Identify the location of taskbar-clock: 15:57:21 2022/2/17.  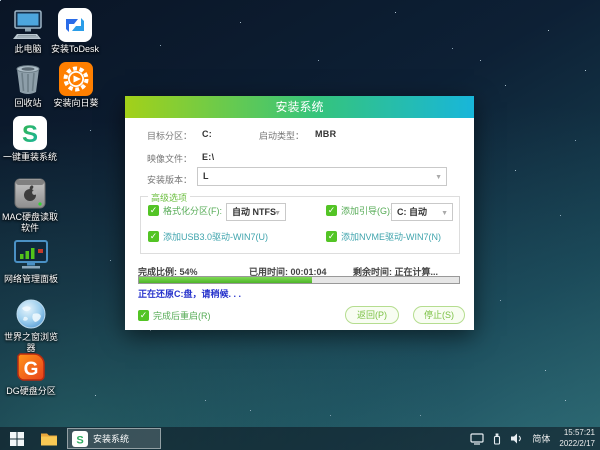
(577, 438).